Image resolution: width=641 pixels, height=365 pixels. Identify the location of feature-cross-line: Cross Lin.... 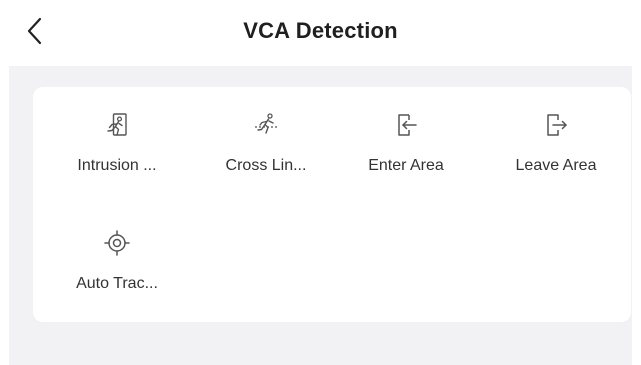
(266, 156).